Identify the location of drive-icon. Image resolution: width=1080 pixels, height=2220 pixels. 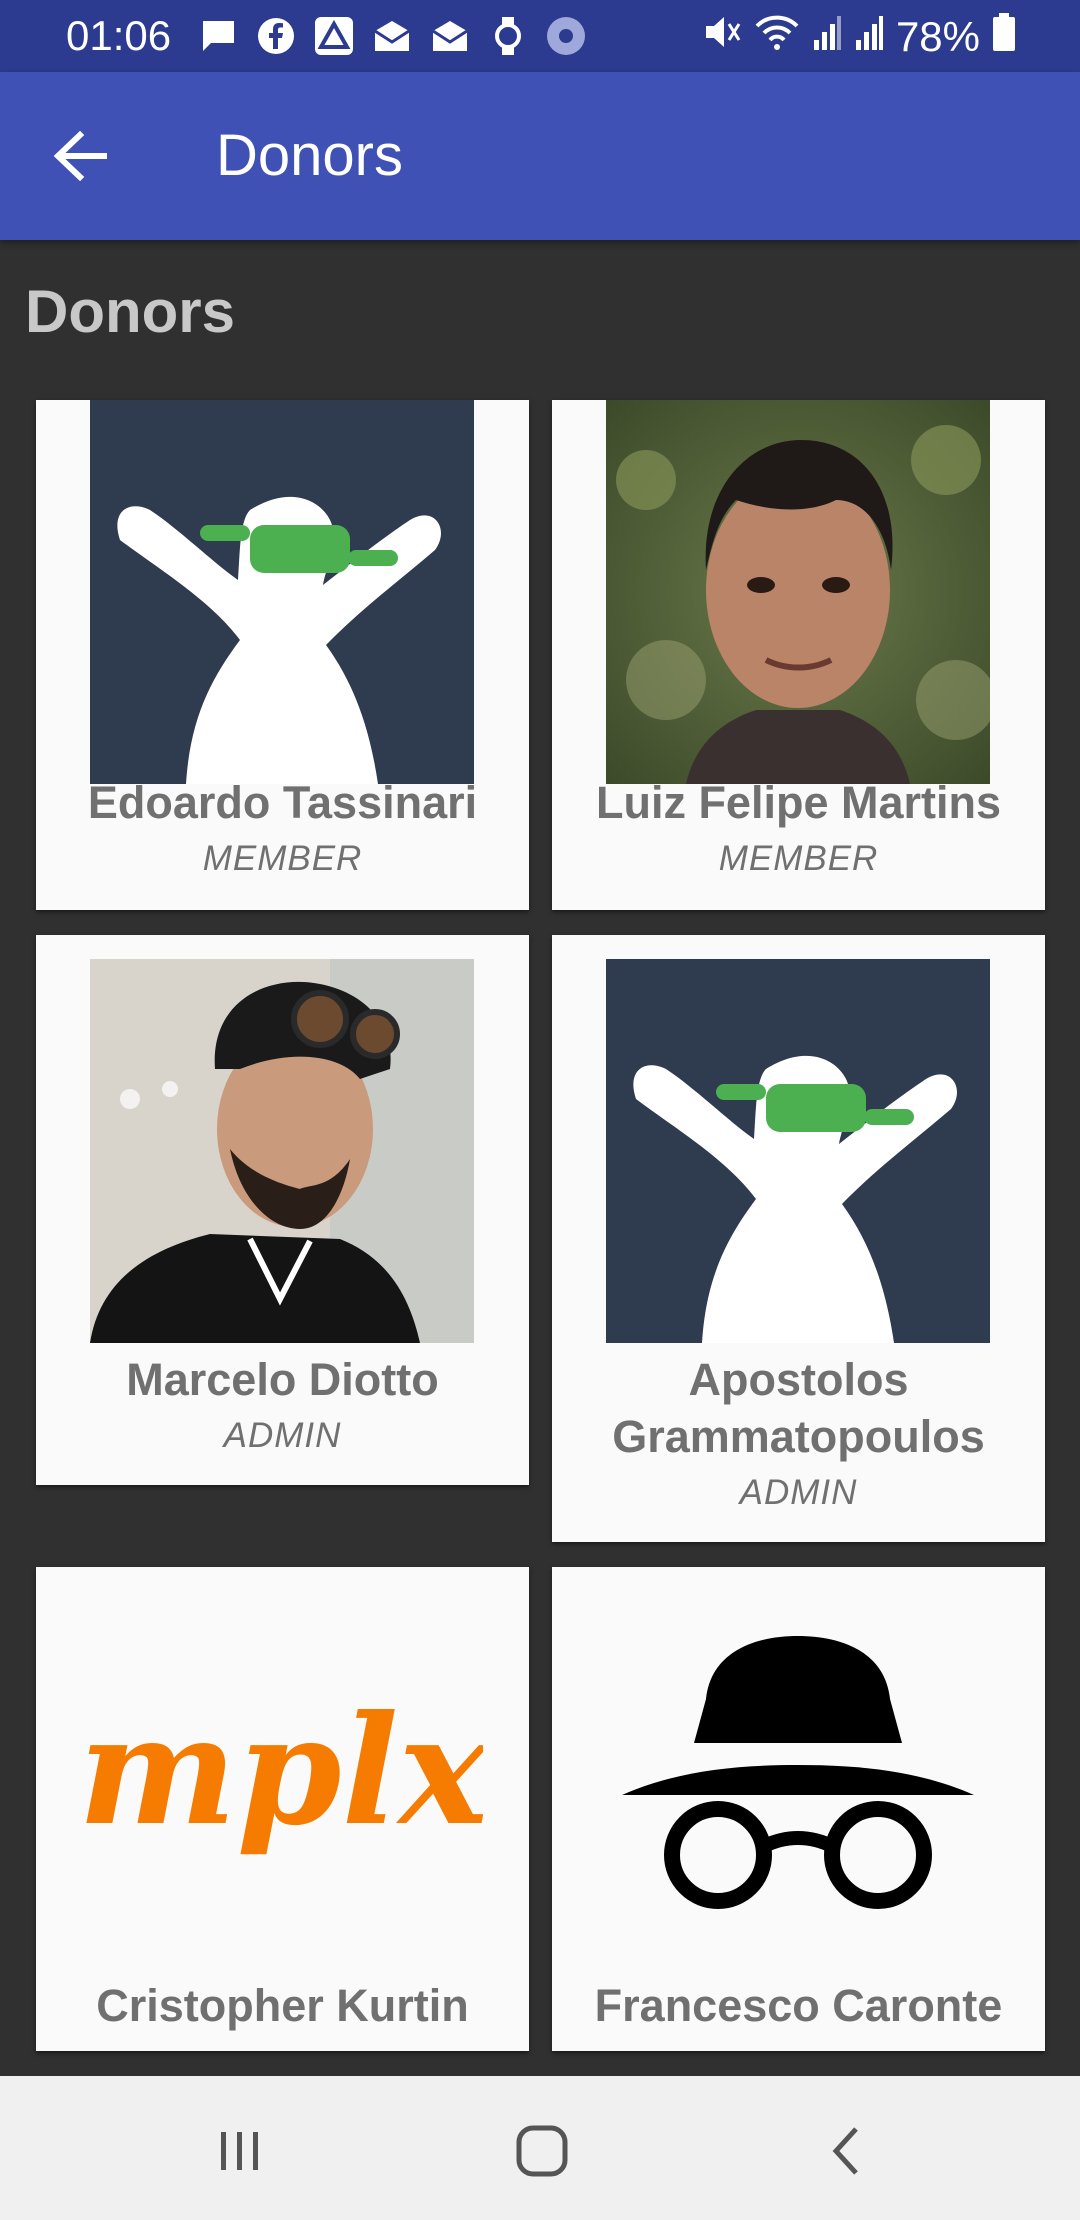
(334, 36).